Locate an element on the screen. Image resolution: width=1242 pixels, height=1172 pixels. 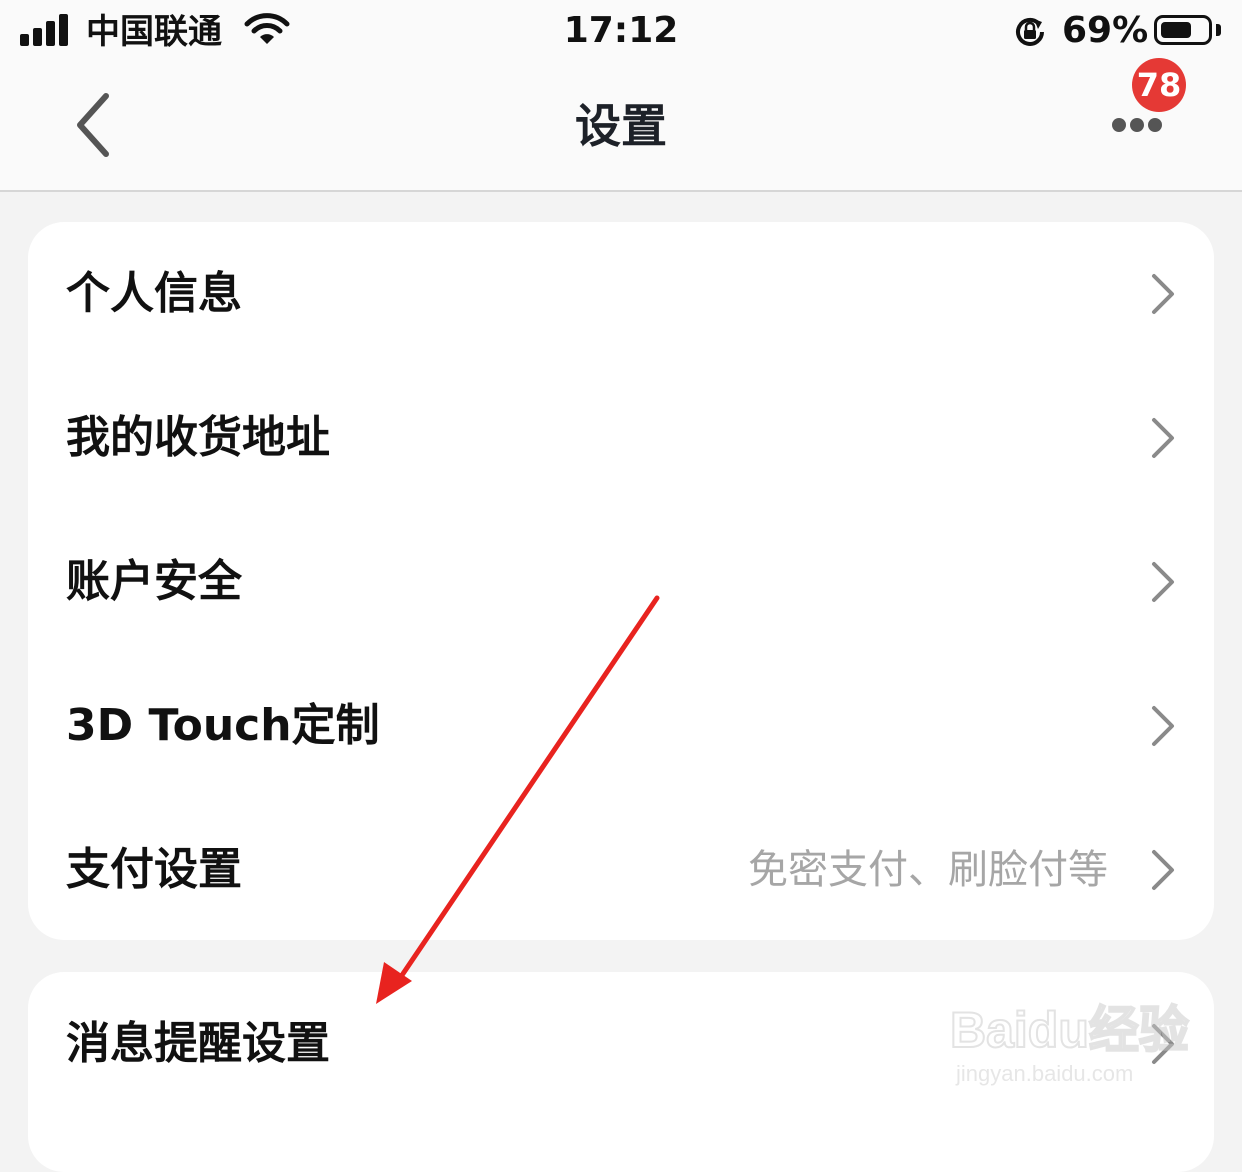
settings-item-shipping-address: 我的收货地址 is located at coordinates (621, 438).